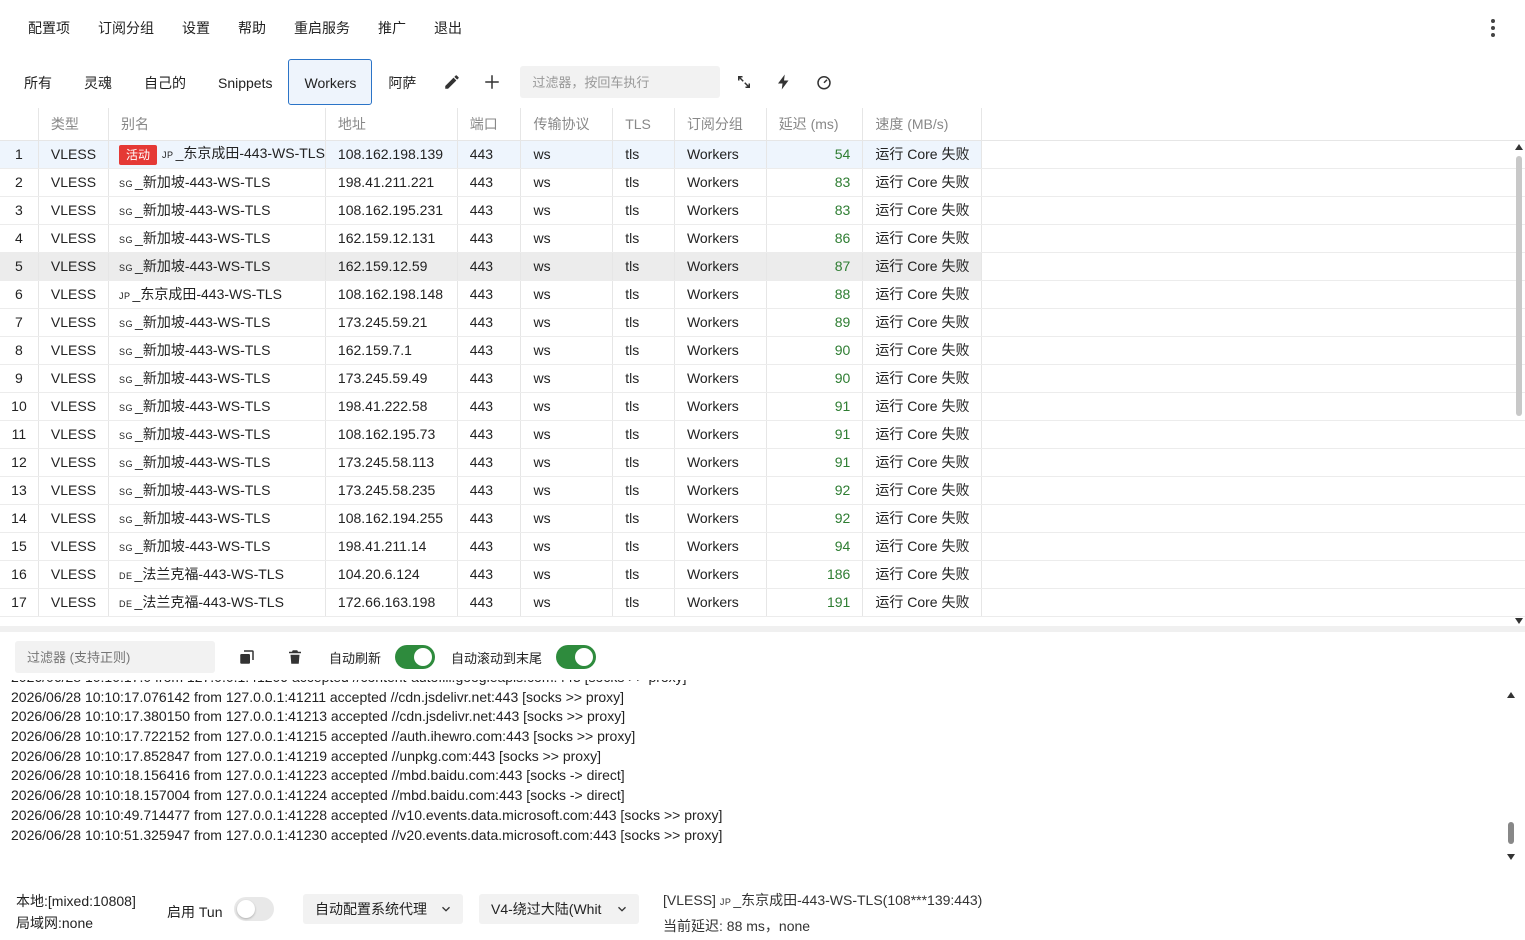  Describe the element at coordinates (824, 82) in the screenshot. I see `latency-gauge-icon` at that location.